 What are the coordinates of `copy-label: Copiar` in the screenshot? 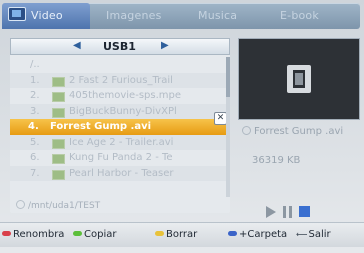 It's located at (100, 234).